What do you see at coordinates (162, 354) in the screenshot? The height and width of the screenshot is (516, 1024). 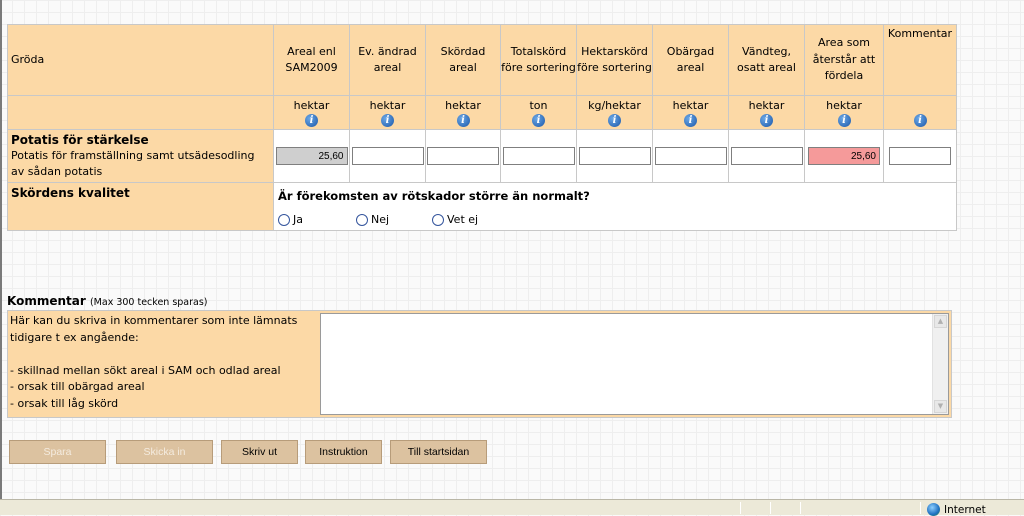 I see `help-line` at bounding box center [162, 354].